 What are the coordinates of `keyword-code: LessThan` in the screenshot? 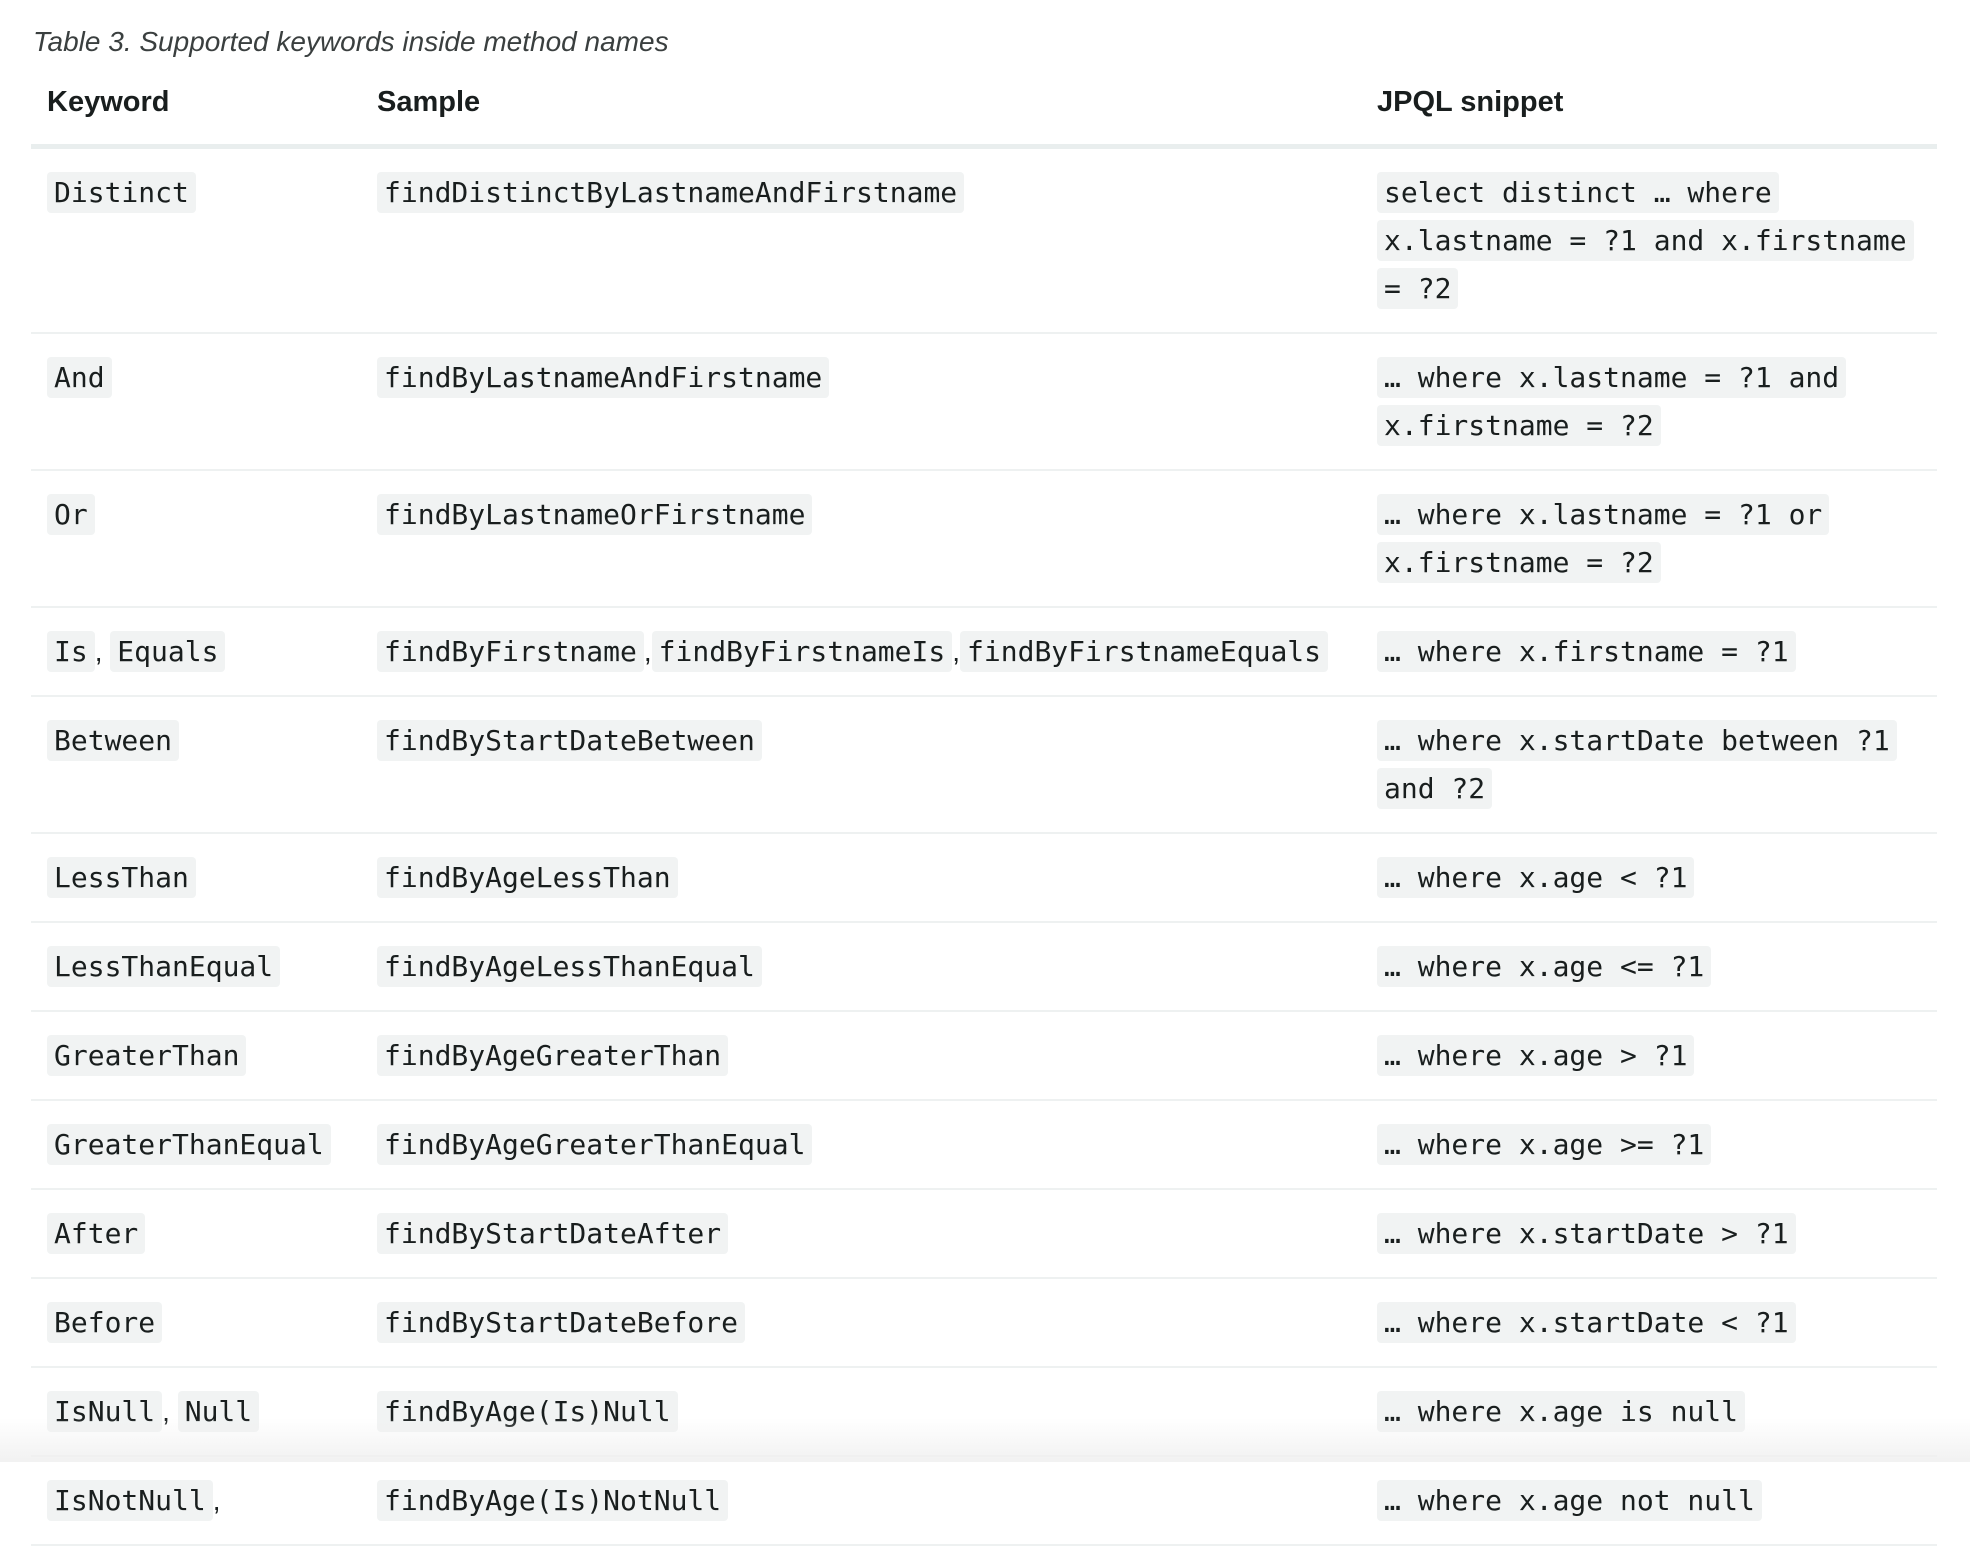 It's located at (121, 877).